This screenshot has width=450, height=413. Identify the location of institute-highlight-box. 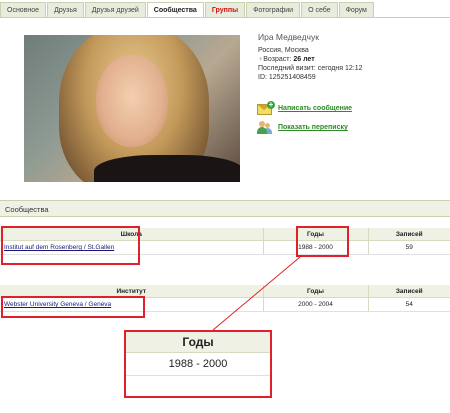
(73, 307).